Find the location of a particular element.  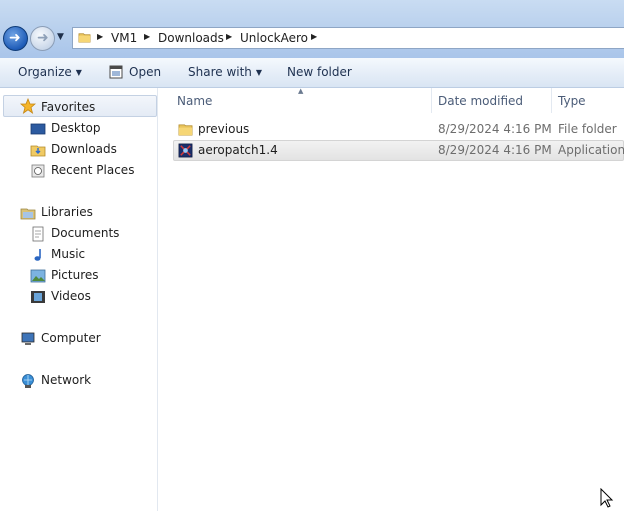

nav-videos: Videos is located at coordinates (71, 298).